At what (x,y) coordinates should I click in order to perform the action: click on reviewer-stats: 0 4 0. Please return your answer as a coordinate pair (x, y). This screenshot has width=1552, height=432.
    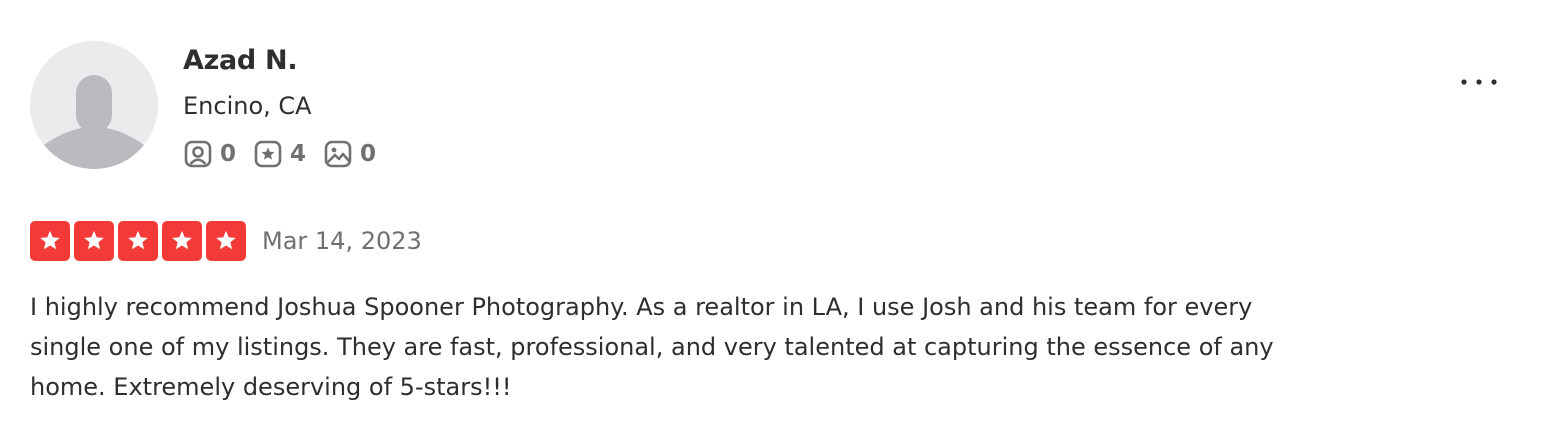
    Looking at the image, I should click on (289, 154).